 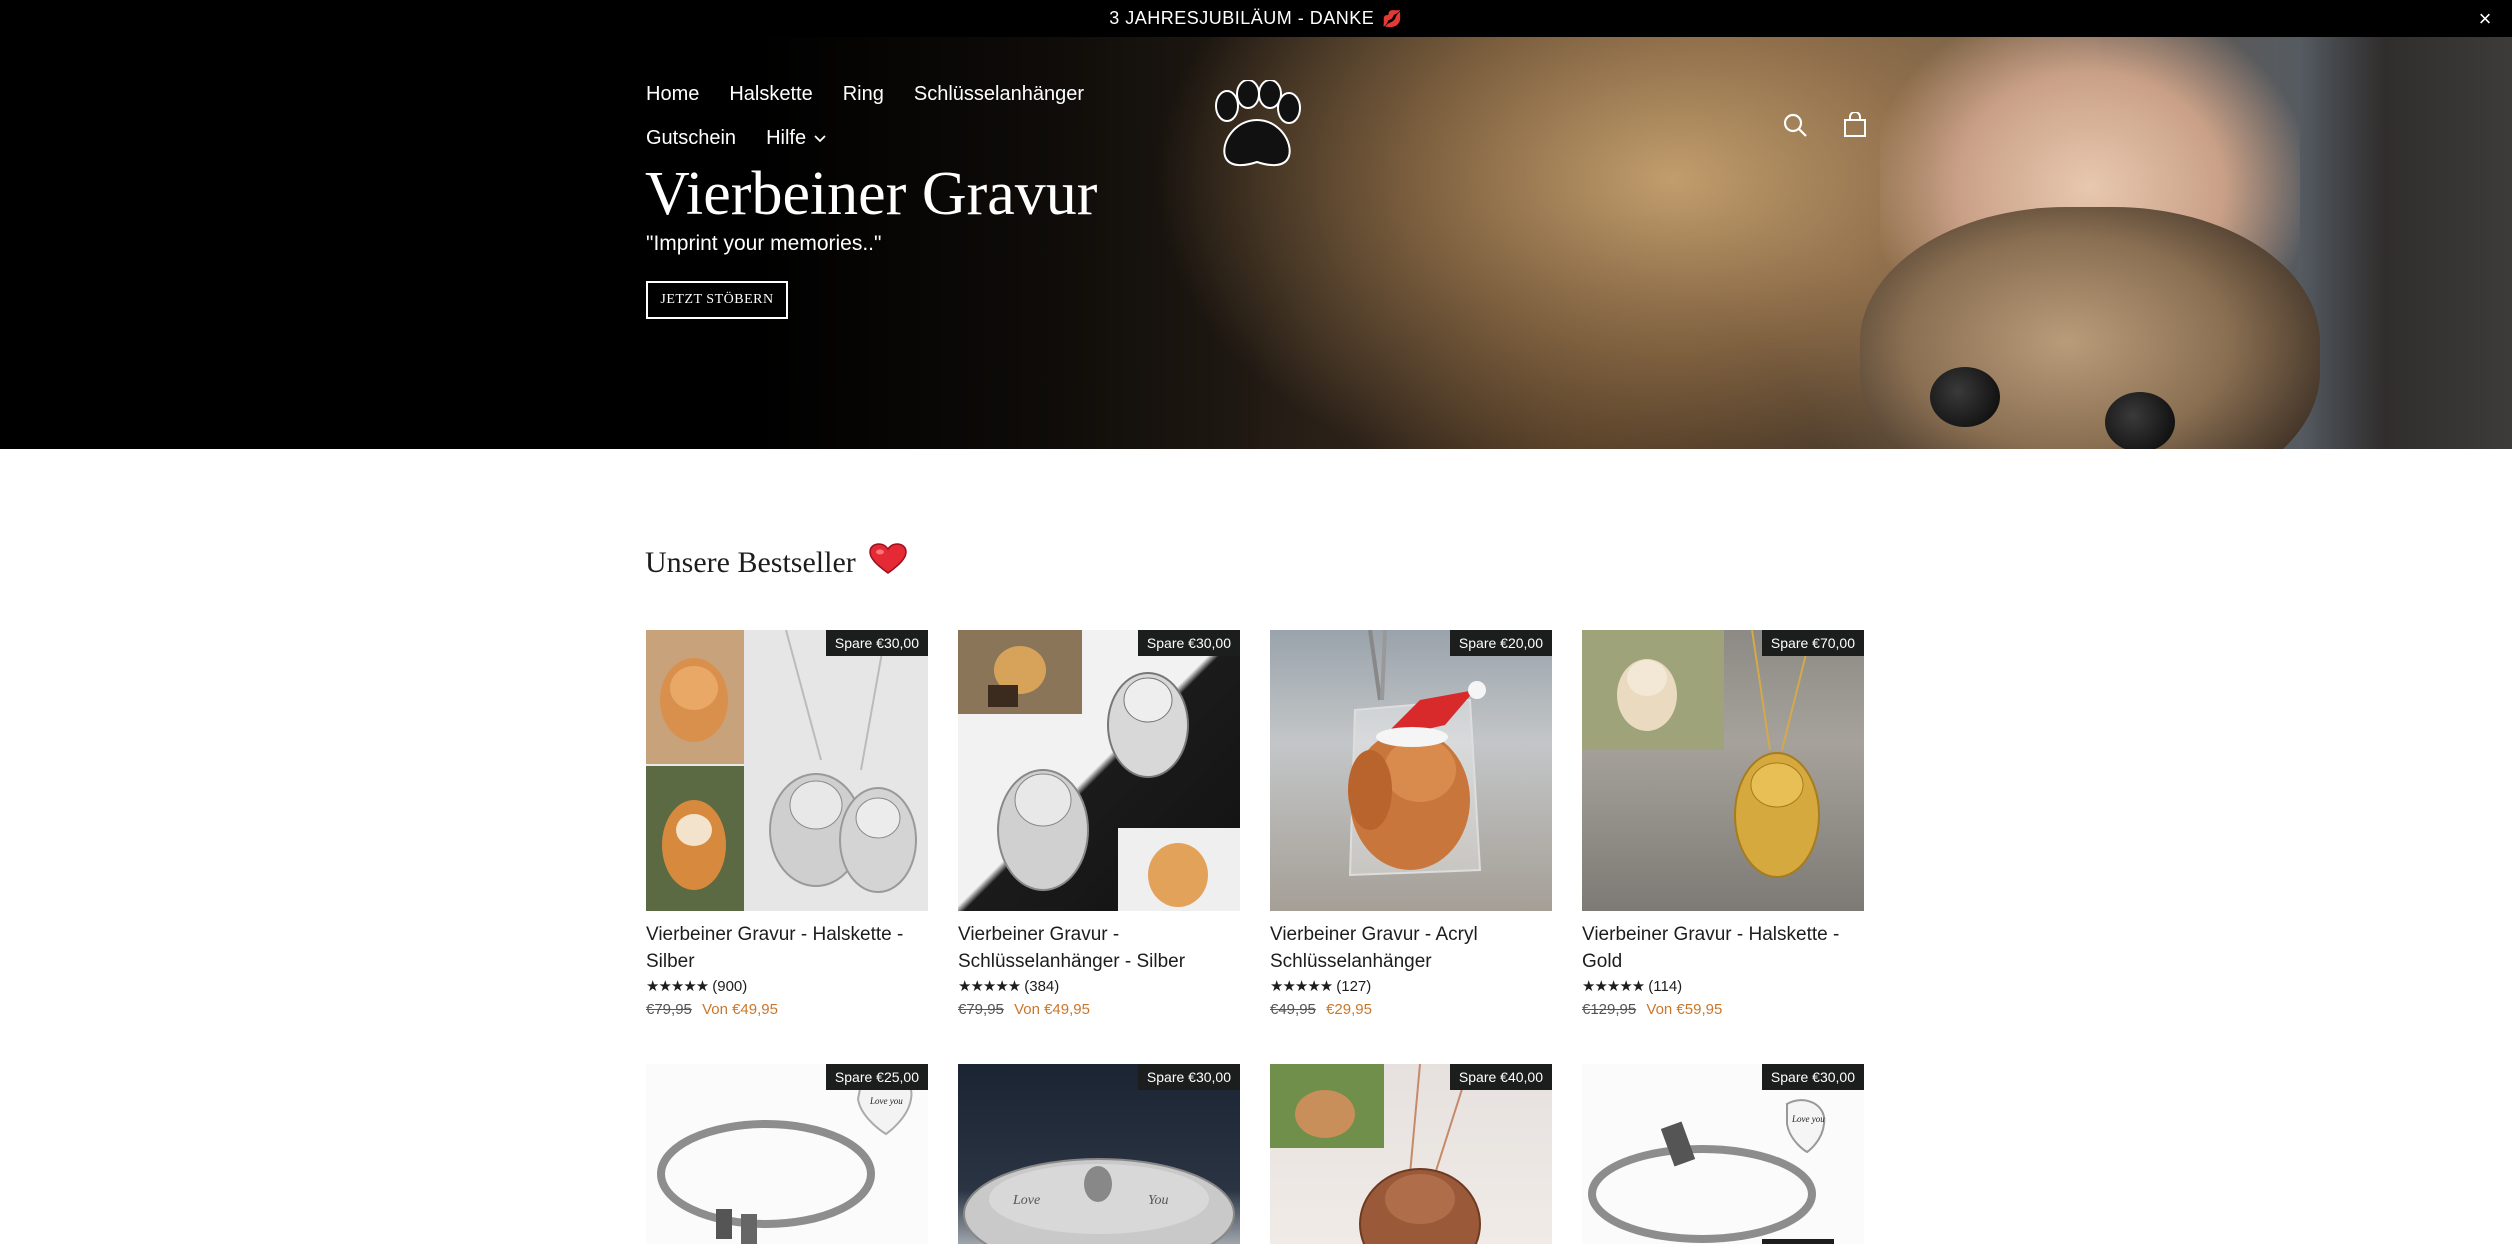 I want to click on nav-item-halskette: Halskette, so click(x=770, y=94).